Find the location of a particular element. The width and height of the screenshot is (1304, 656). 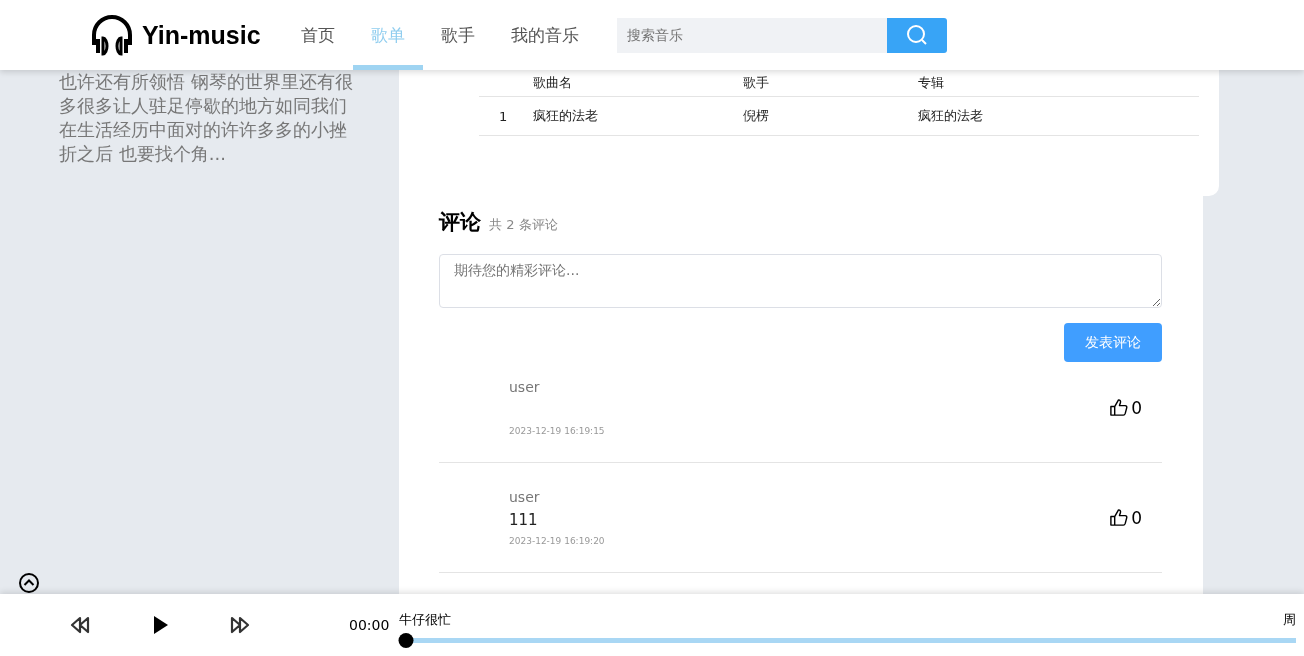

current-time: 00:00 is located at coordinates (369, 625).